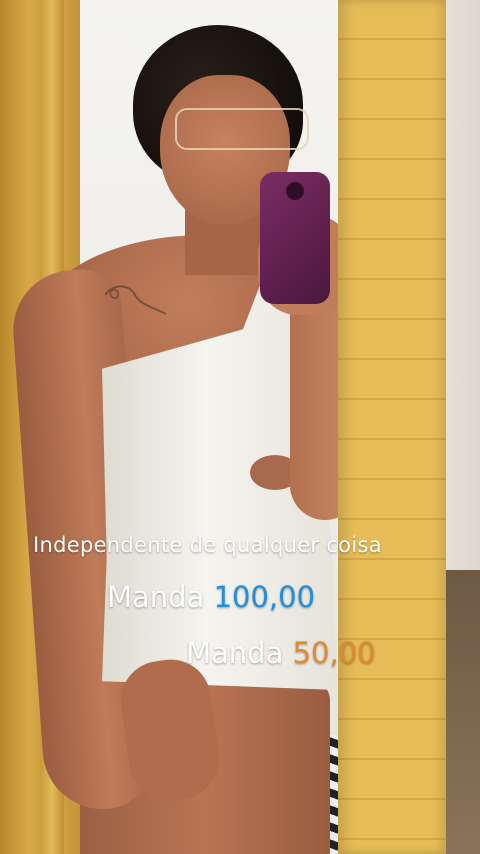 This screenshot has width=480, height=854. Describe the element at coordinates (207, 545) in the screenshot. I see `caption-line-1: Independente de qualquer coisa` at that location.